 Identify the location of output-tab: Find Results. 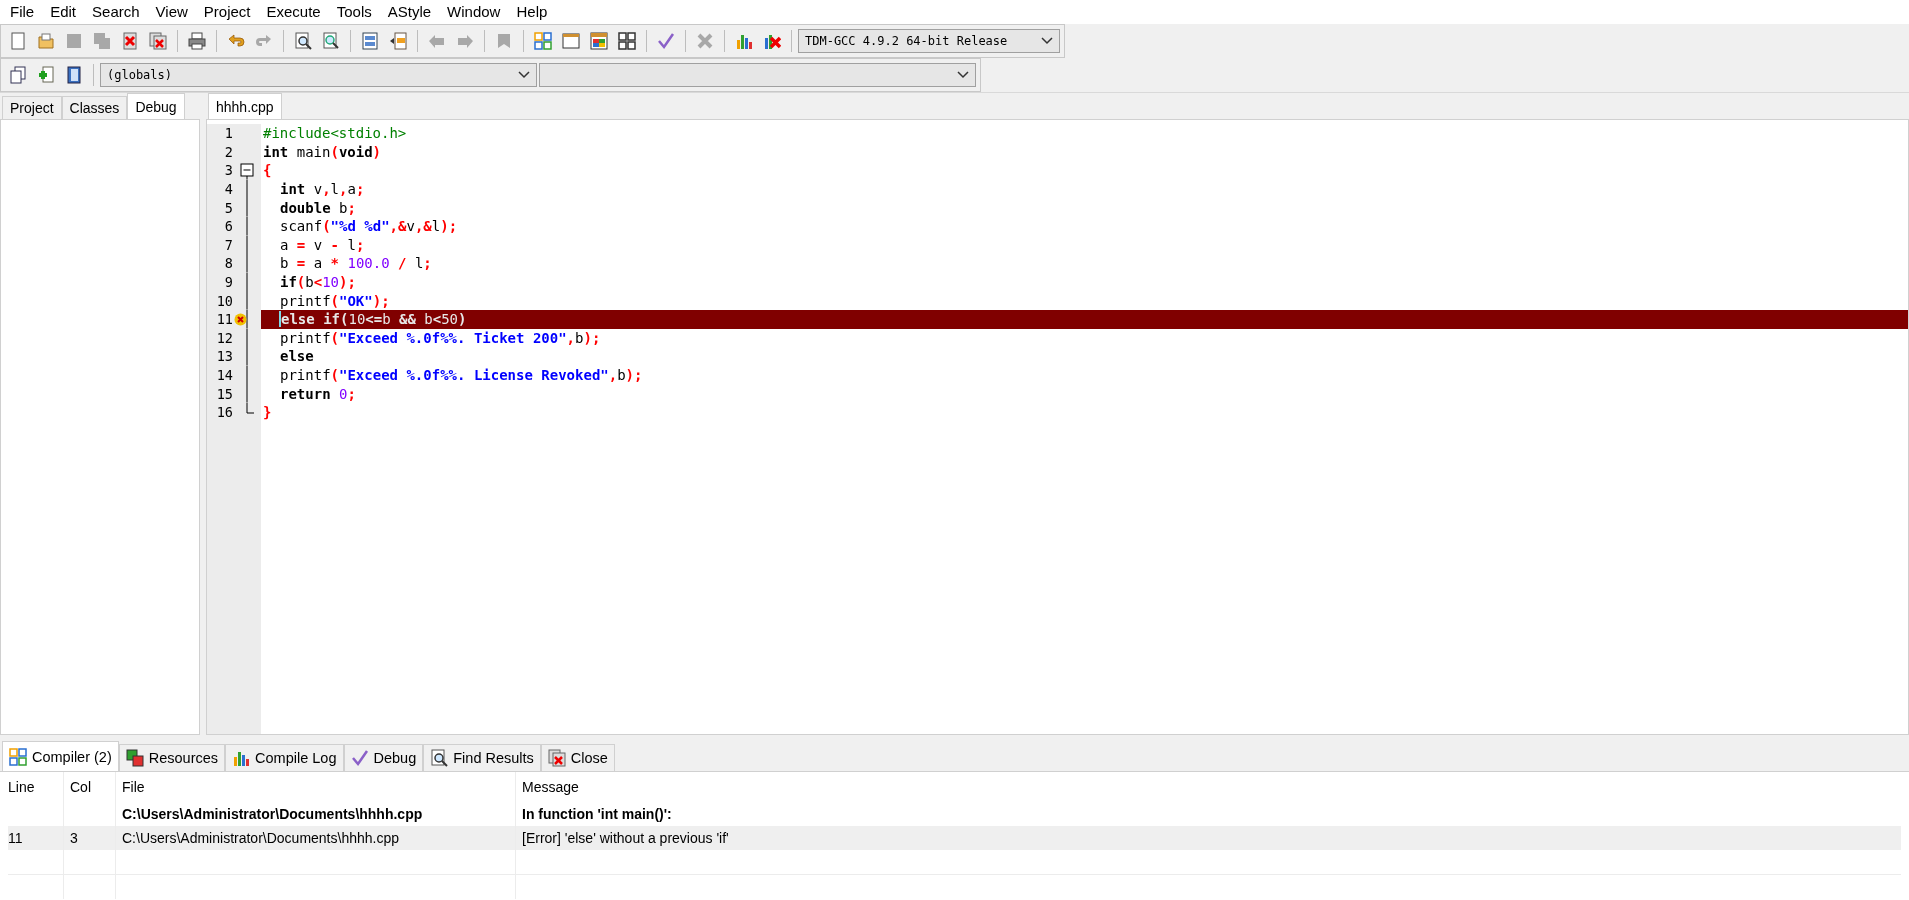
(482, 757).